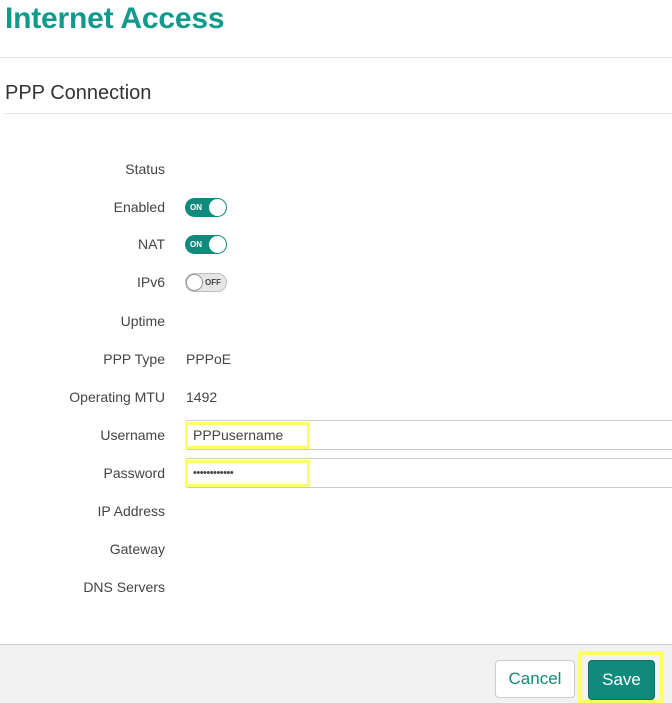 This screenshot has height=703, width=672. I want to click on ipv6-row: IPv6 OFF, so click(336, 282).